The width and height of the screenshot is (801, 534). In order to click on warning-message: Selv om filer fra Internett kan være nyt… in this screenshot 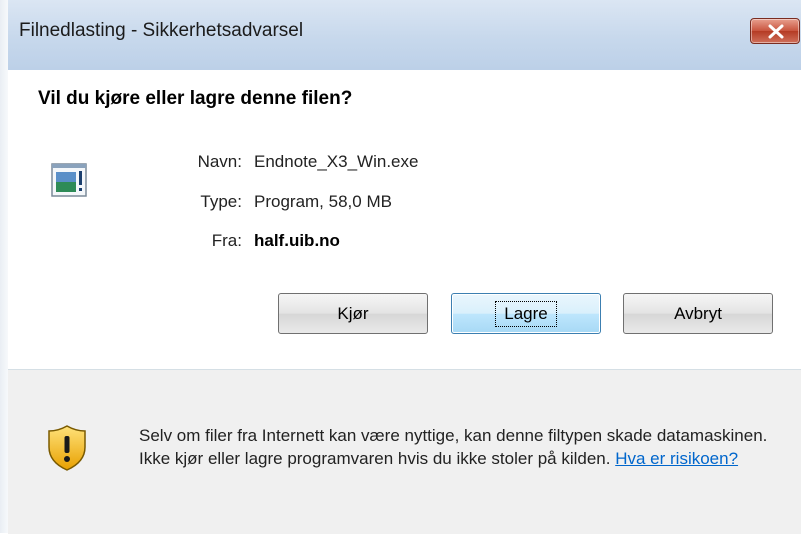, I will do `click(464, 447)`.